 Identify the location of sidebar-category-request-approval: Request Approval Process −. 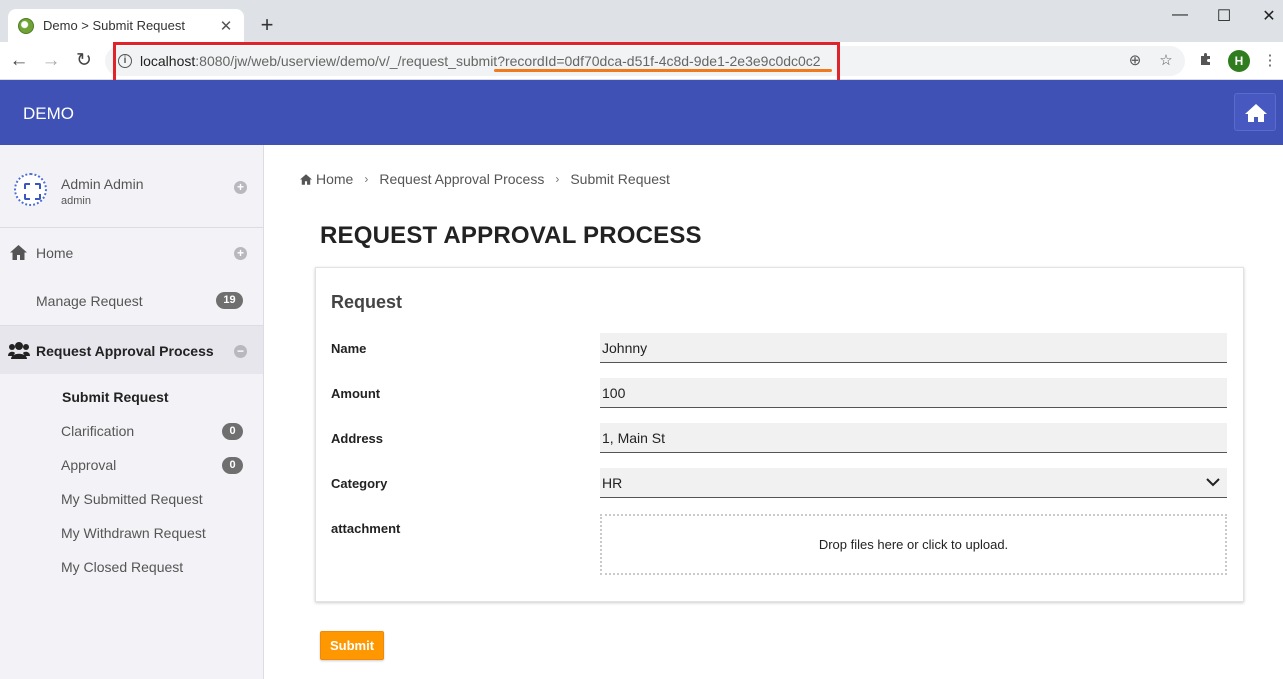
(131, 350).